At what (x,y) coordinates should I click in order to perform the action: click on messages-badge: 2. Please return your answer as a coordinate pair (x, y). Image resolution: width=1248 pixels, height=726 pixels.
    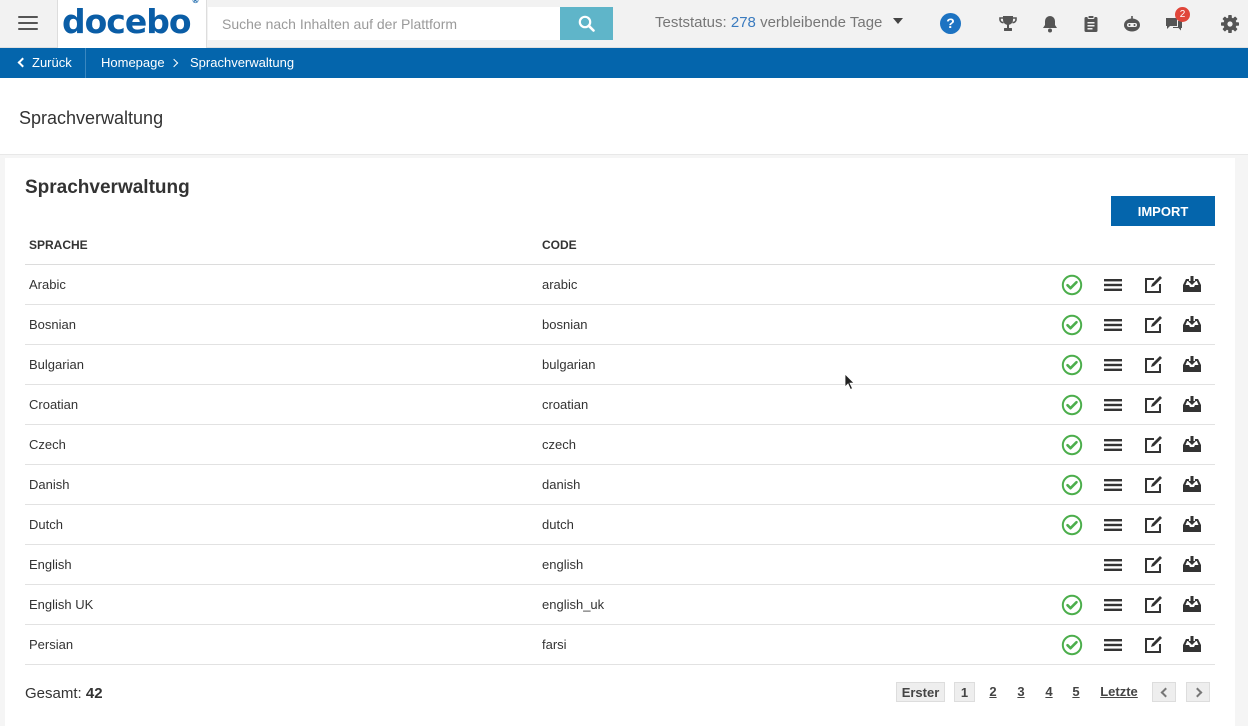
    Looking at the image, I should click on (1182, 14).